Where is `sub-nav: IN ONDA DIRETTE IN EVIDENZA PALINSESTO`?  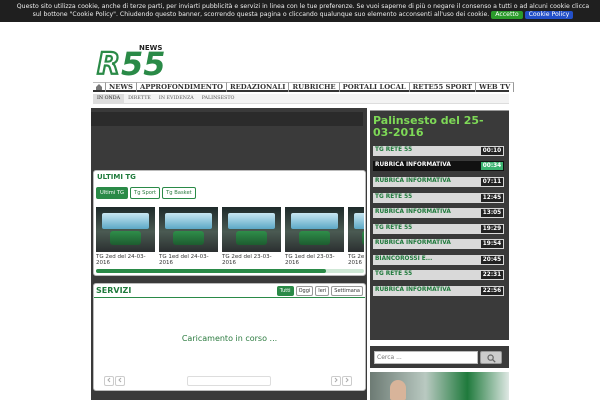
sub-nav: IN ONDA DIRETTE IN EVIDENZA PALINSESTO is located at coordinates (301, 99).